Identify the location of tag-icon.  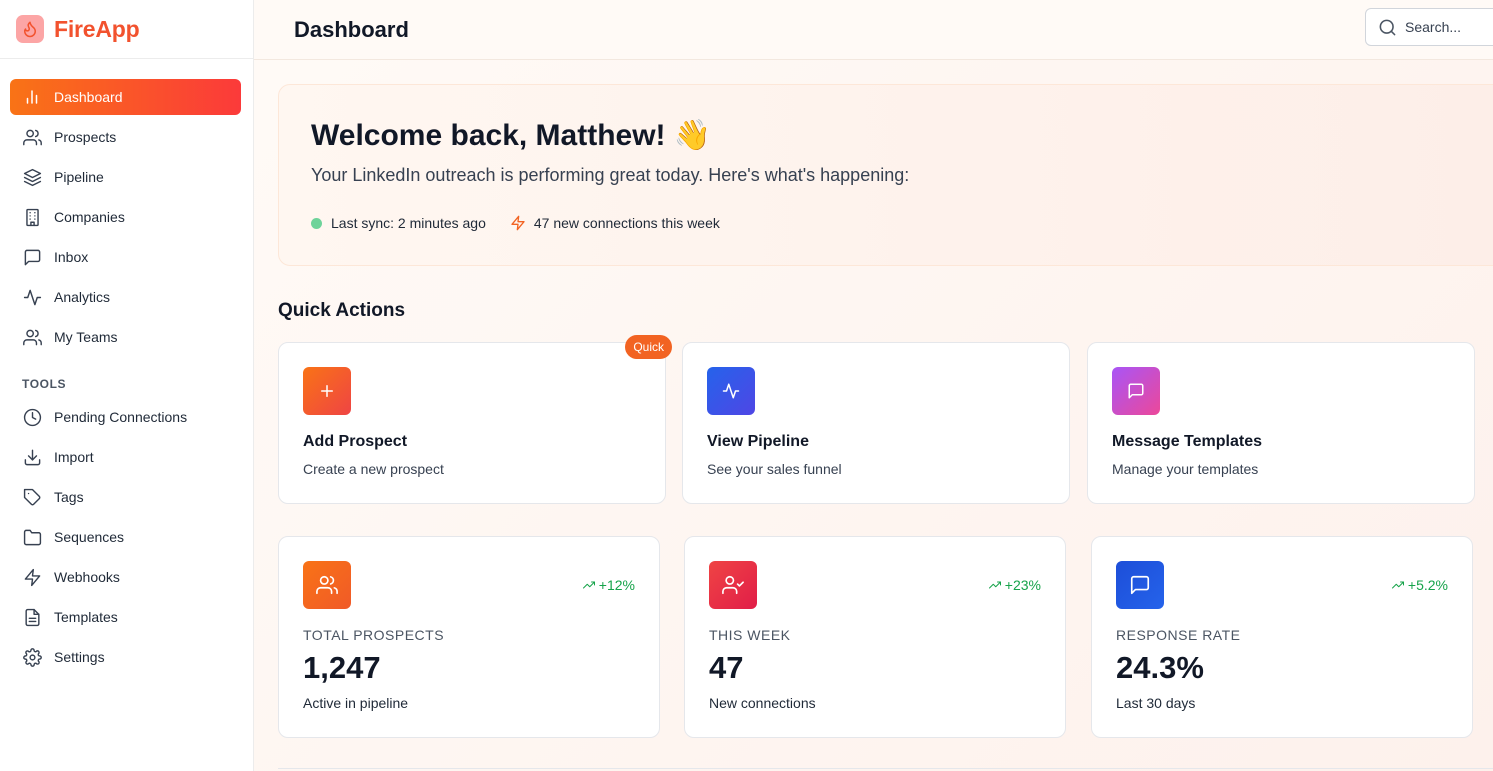
(32, 497).